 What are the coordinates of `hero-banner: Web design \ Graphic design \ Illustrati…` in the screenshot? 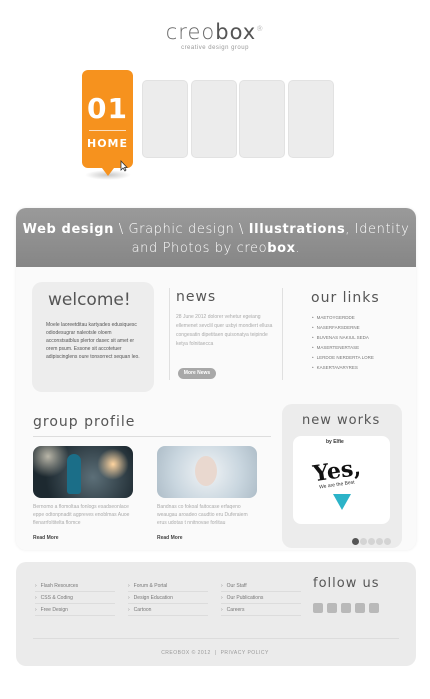 It's located at (216, 237).